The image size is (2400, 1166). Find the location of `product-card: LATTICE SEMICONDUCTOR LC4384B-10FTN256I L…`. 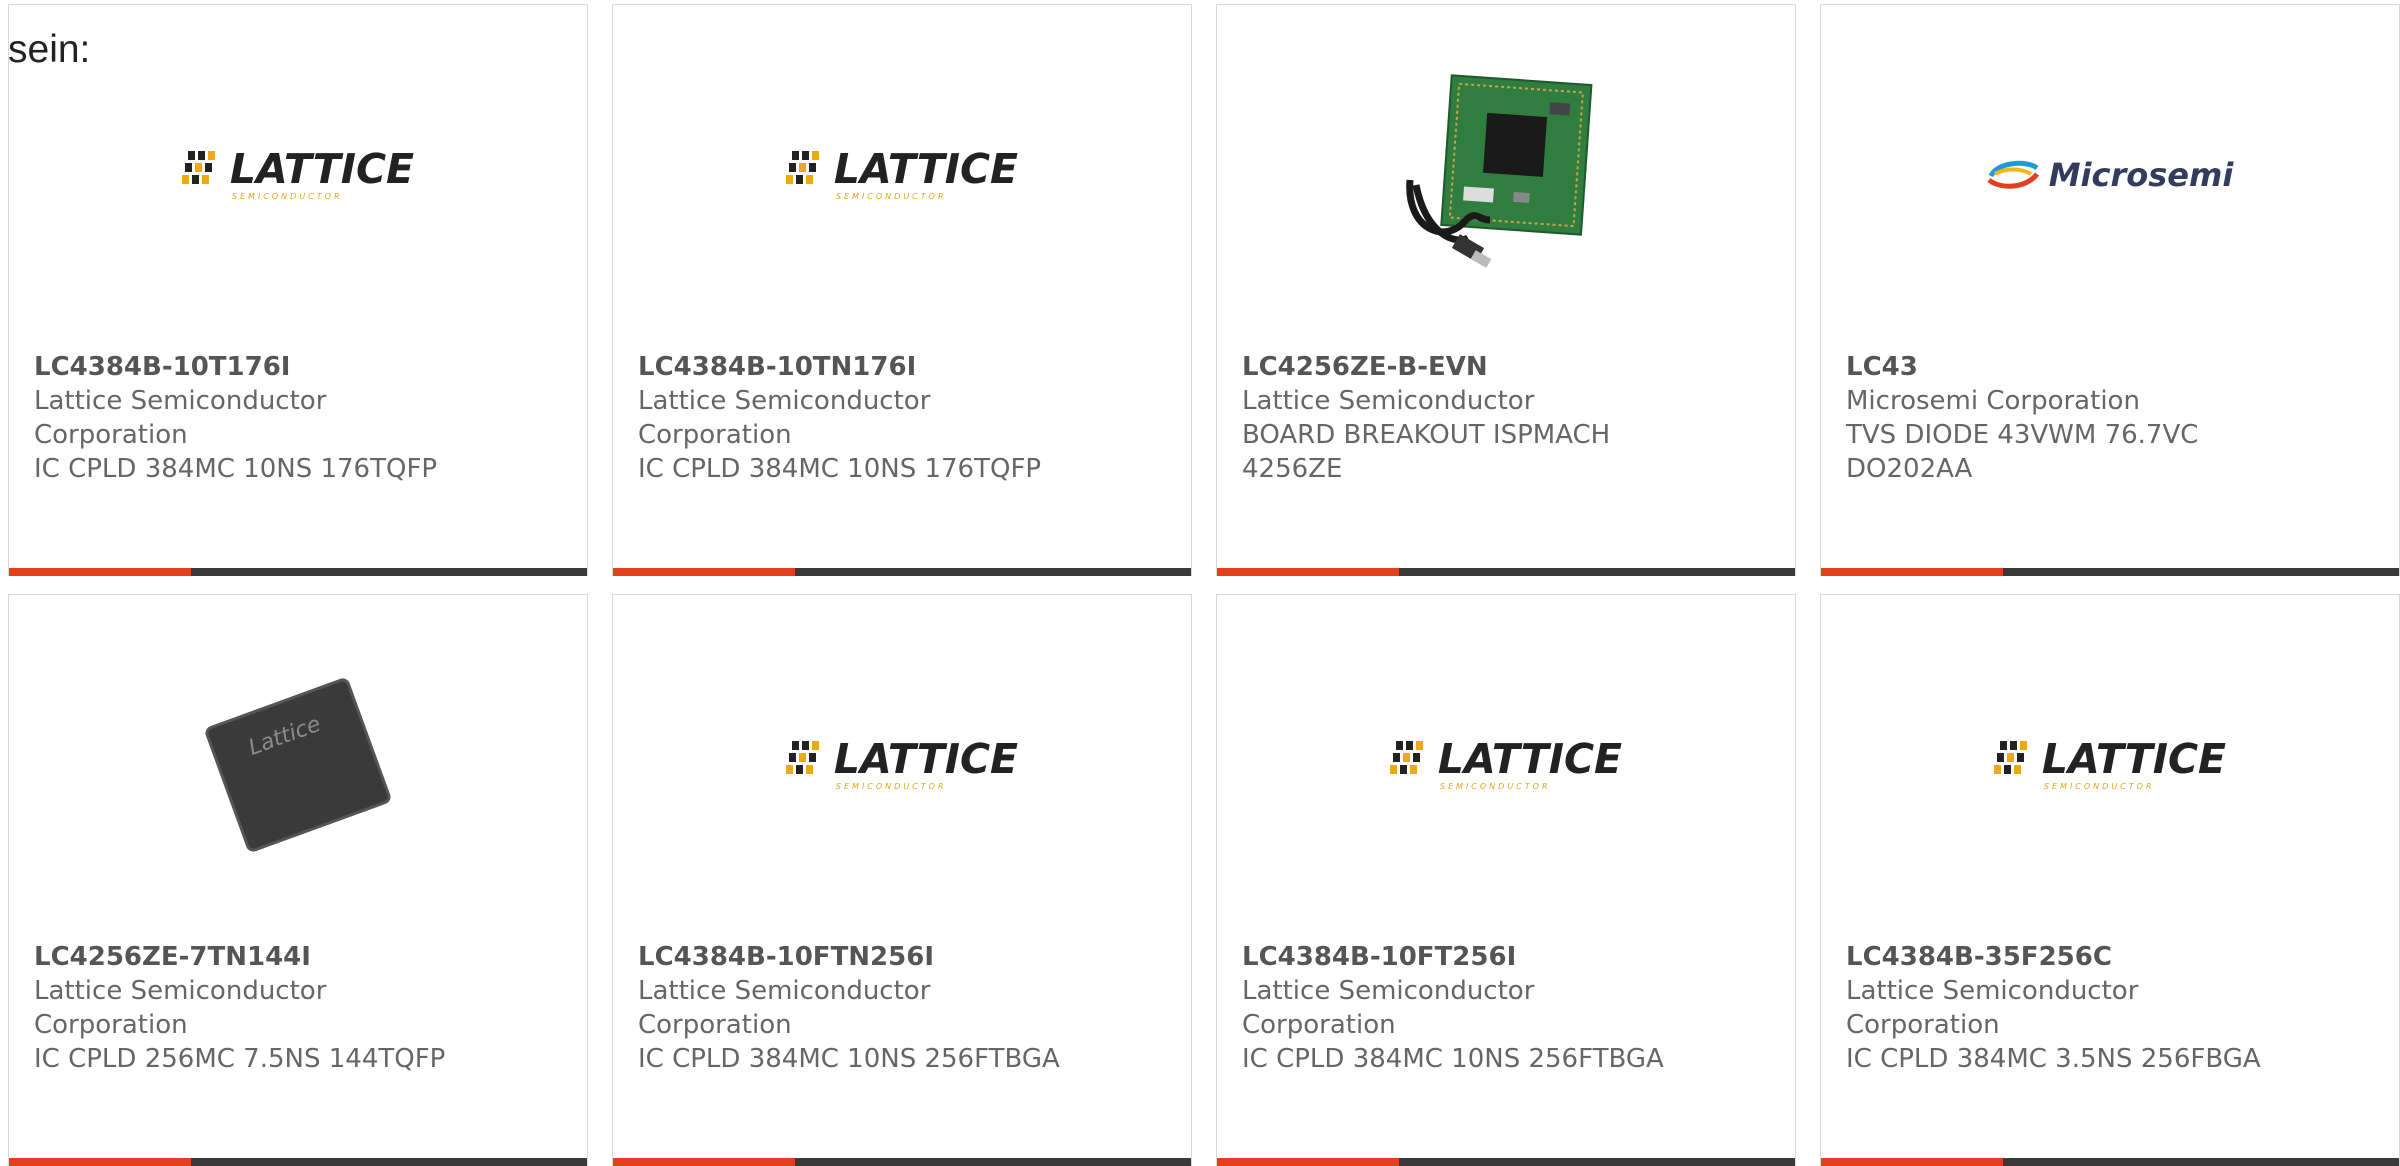

product-card: LATTICE SEMICONDUCTOR LC4384B-10FTN256I L… is located at coordinates (902, 880).